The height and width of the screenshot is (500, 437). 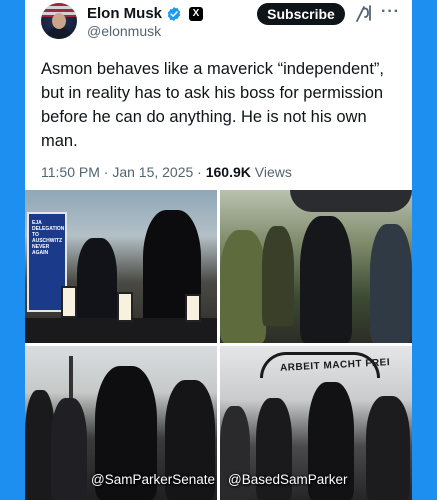 What do you see at coordinates (174, 14) in the screenshot?
I see `verified-badge-icon` at bounding box center [174, 14].